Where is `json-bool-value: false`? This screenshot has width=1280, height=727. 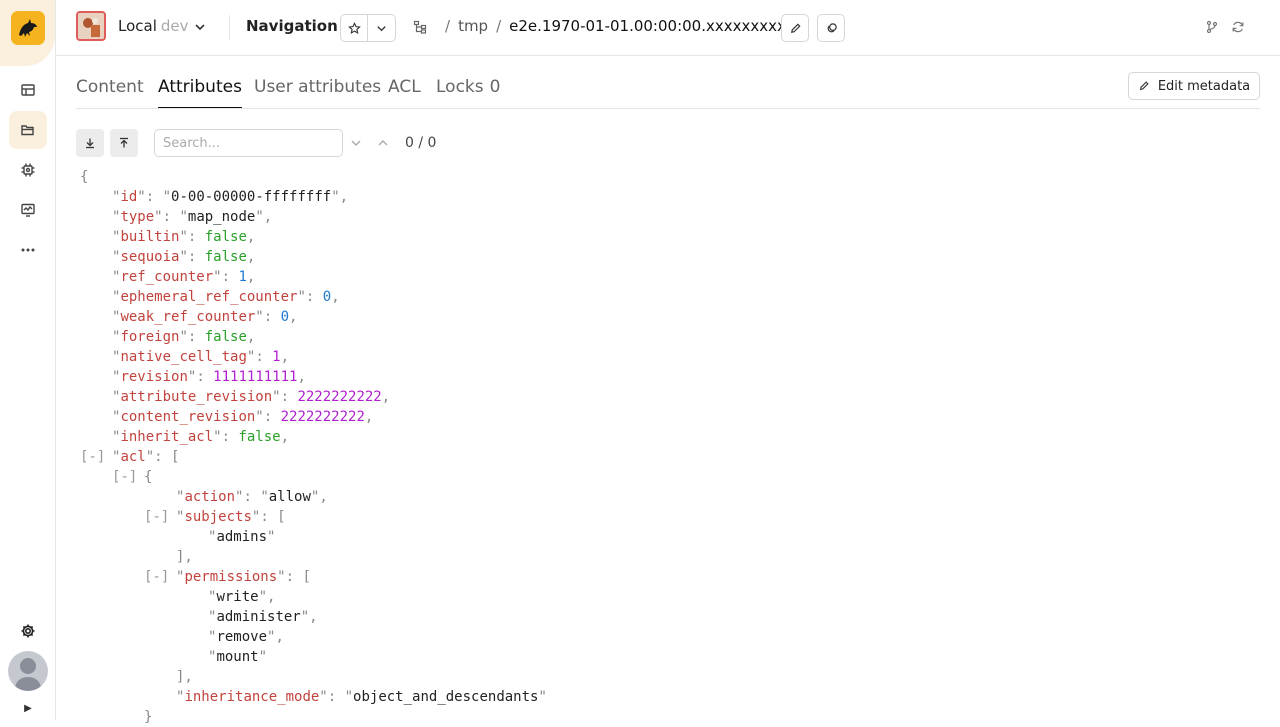 json-bool-value: false is located at coordinates (259, 437).